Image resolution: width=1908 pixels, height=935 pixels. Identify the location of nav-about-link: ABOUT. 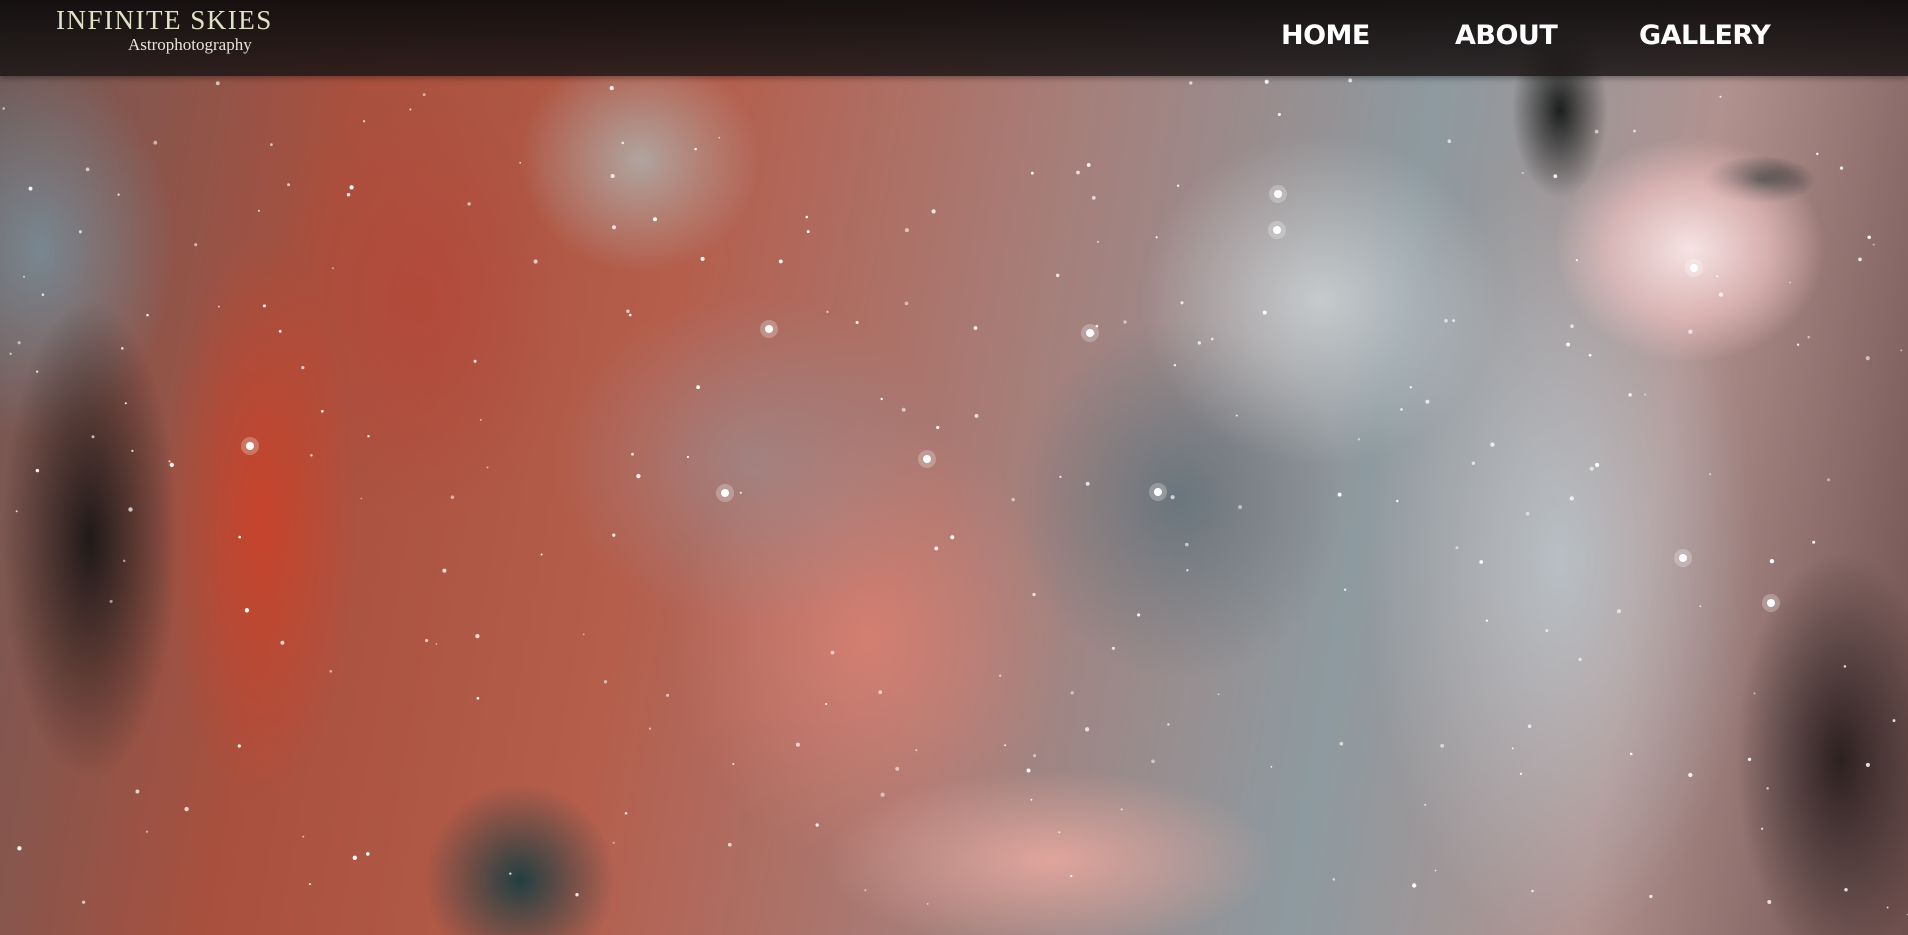
(1506, 36).